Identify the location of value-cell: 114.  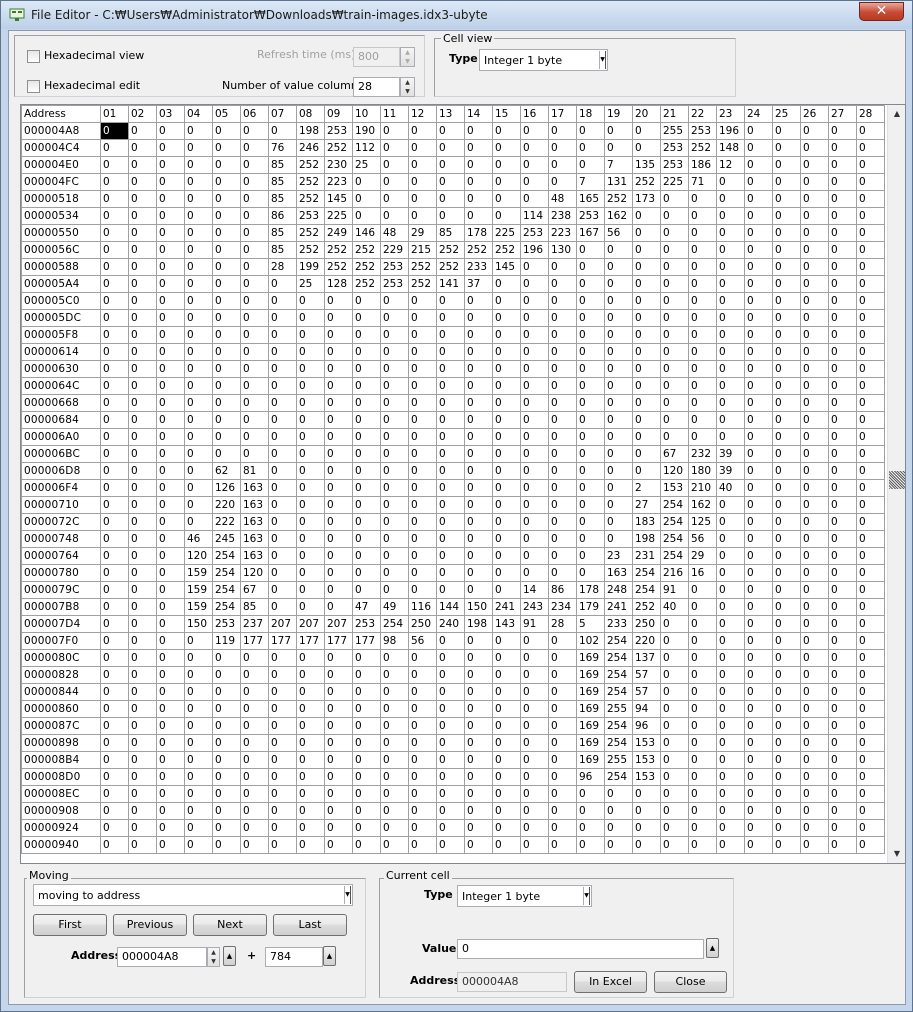
(534, 216).